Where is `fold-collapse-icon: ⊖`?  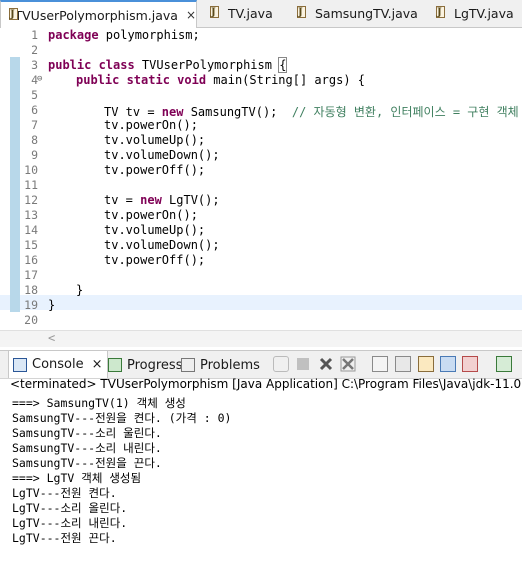 fold-collapse-icon: ⊖ is located at coordinates (39, 79).